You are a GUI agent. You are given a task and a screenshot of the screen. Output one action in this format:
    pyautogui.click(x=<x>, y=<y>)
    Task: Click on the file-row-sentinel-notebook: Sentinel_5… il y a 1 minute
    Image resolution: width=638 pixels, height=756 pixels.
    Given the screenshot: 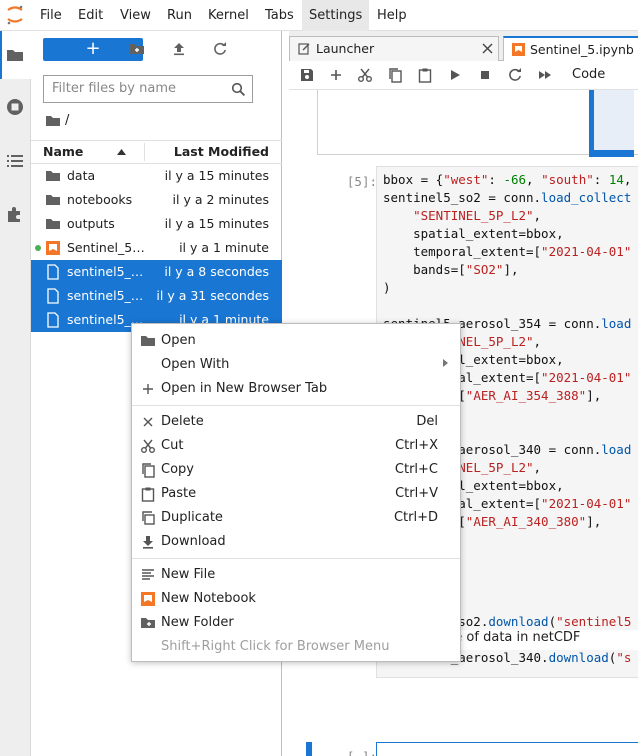 What is the action you would take?
    pyautogui.click(x=156, y=248)
    